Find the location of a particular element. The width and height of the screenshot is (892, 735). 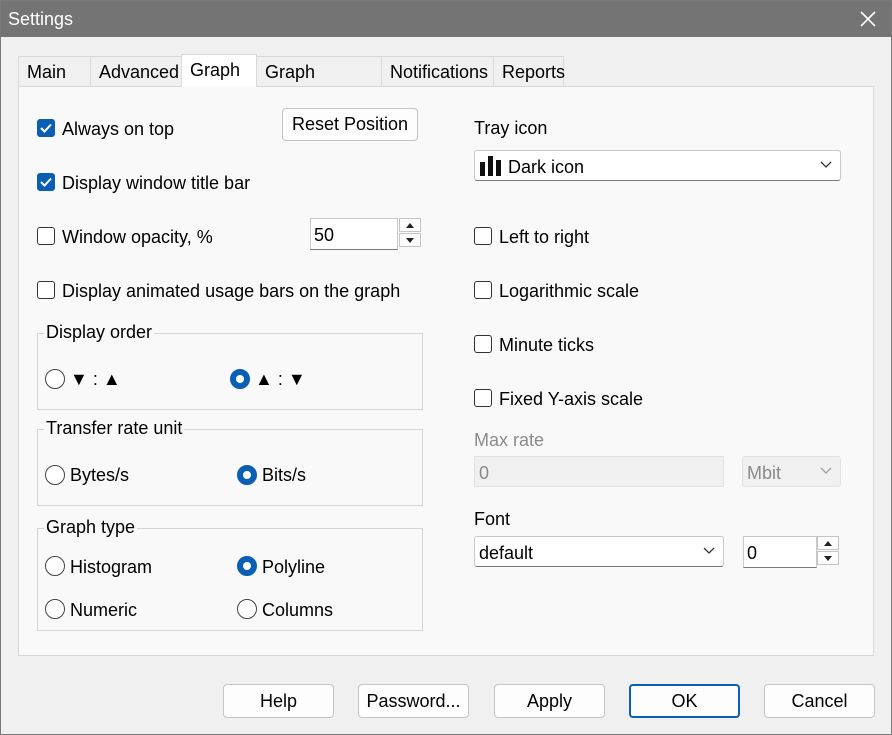

opacity-up-button is located at coordinates (410, 225).